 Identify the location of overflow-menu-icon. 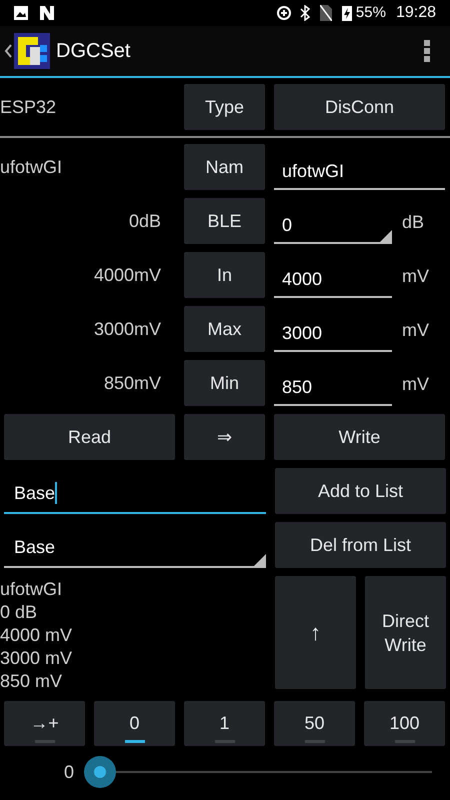
(427, 51).